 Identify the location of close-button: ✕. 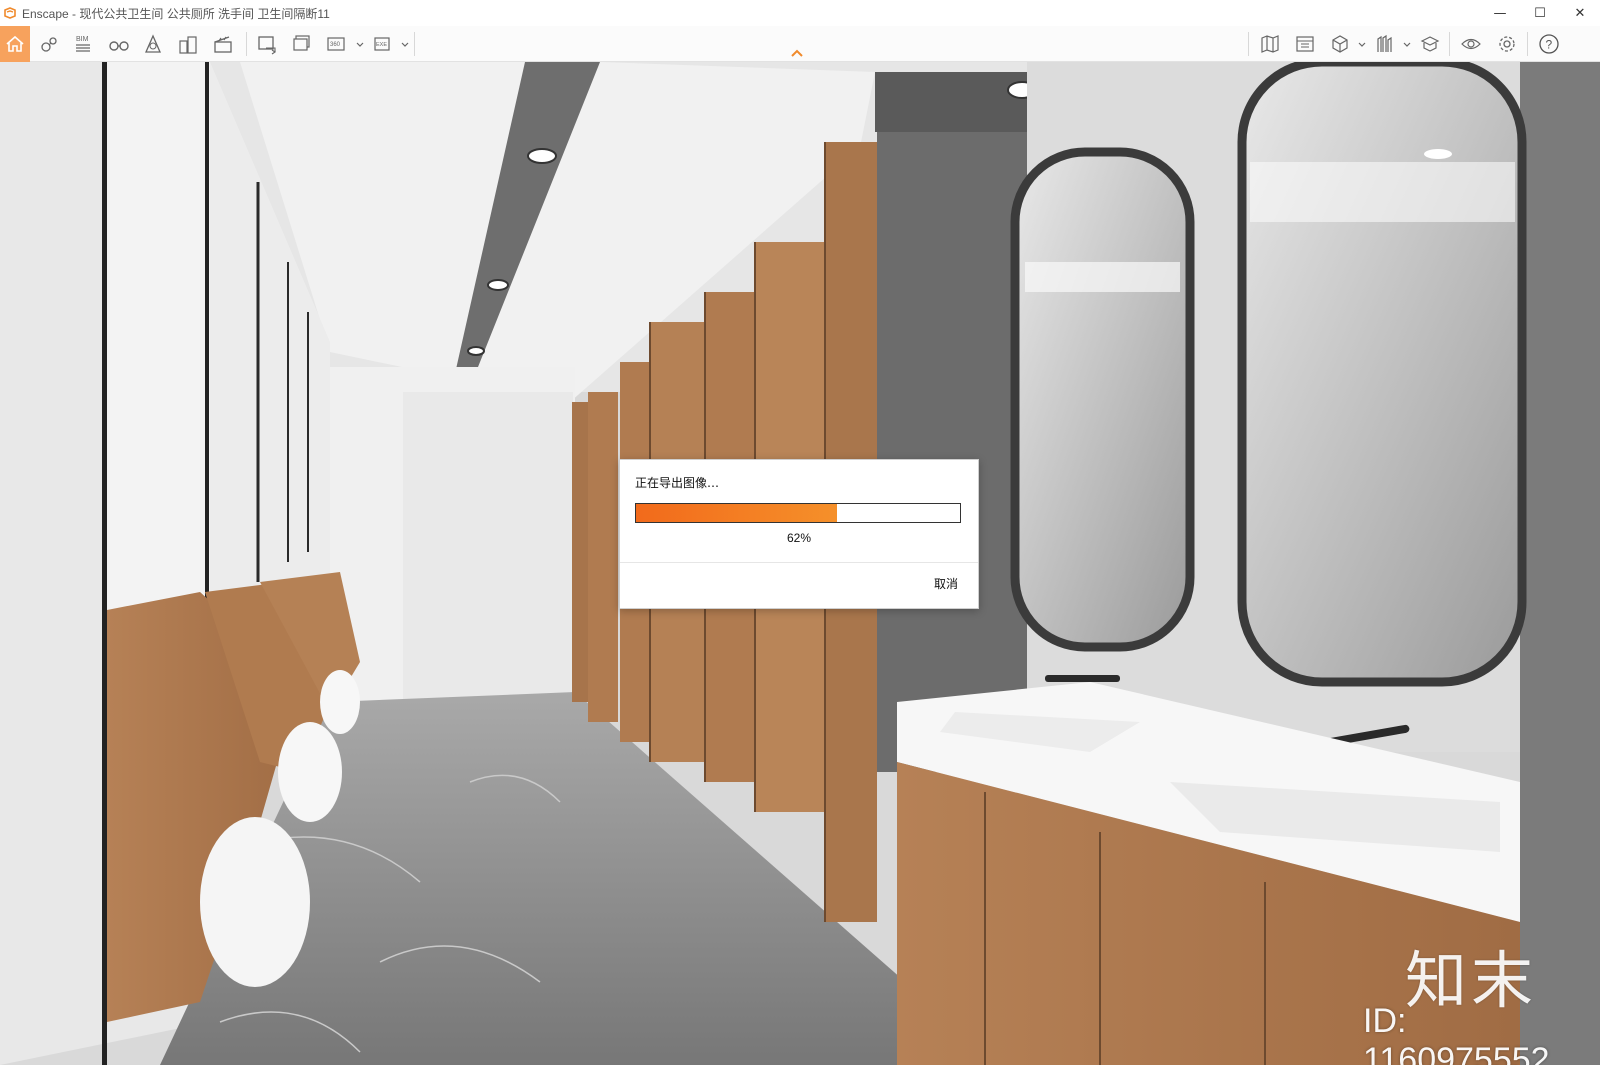
(1580, 13).